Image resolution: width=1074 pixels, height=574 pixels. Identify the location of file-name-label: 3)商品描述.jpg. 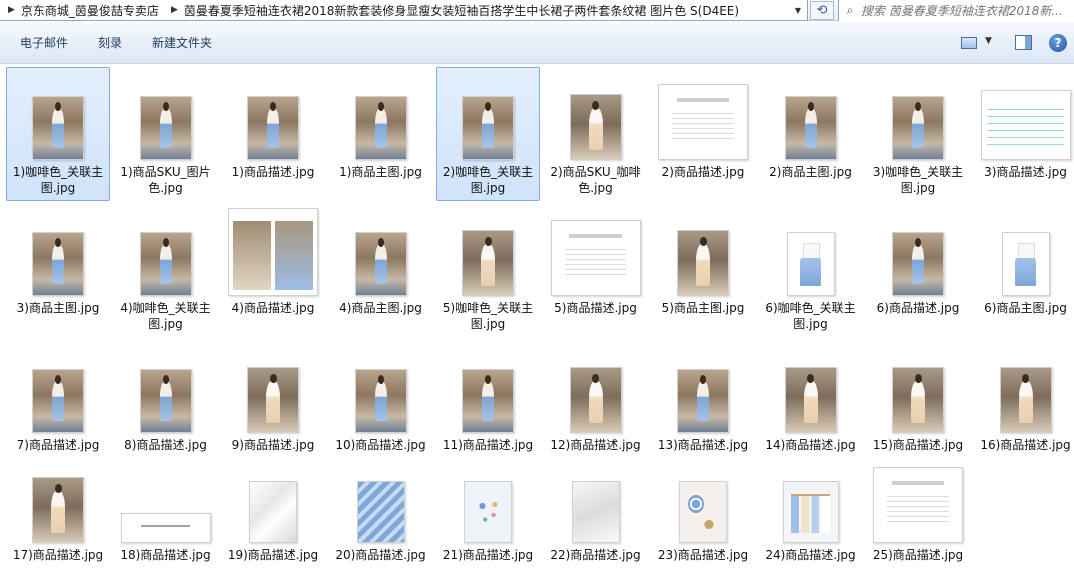
(1025, 172).